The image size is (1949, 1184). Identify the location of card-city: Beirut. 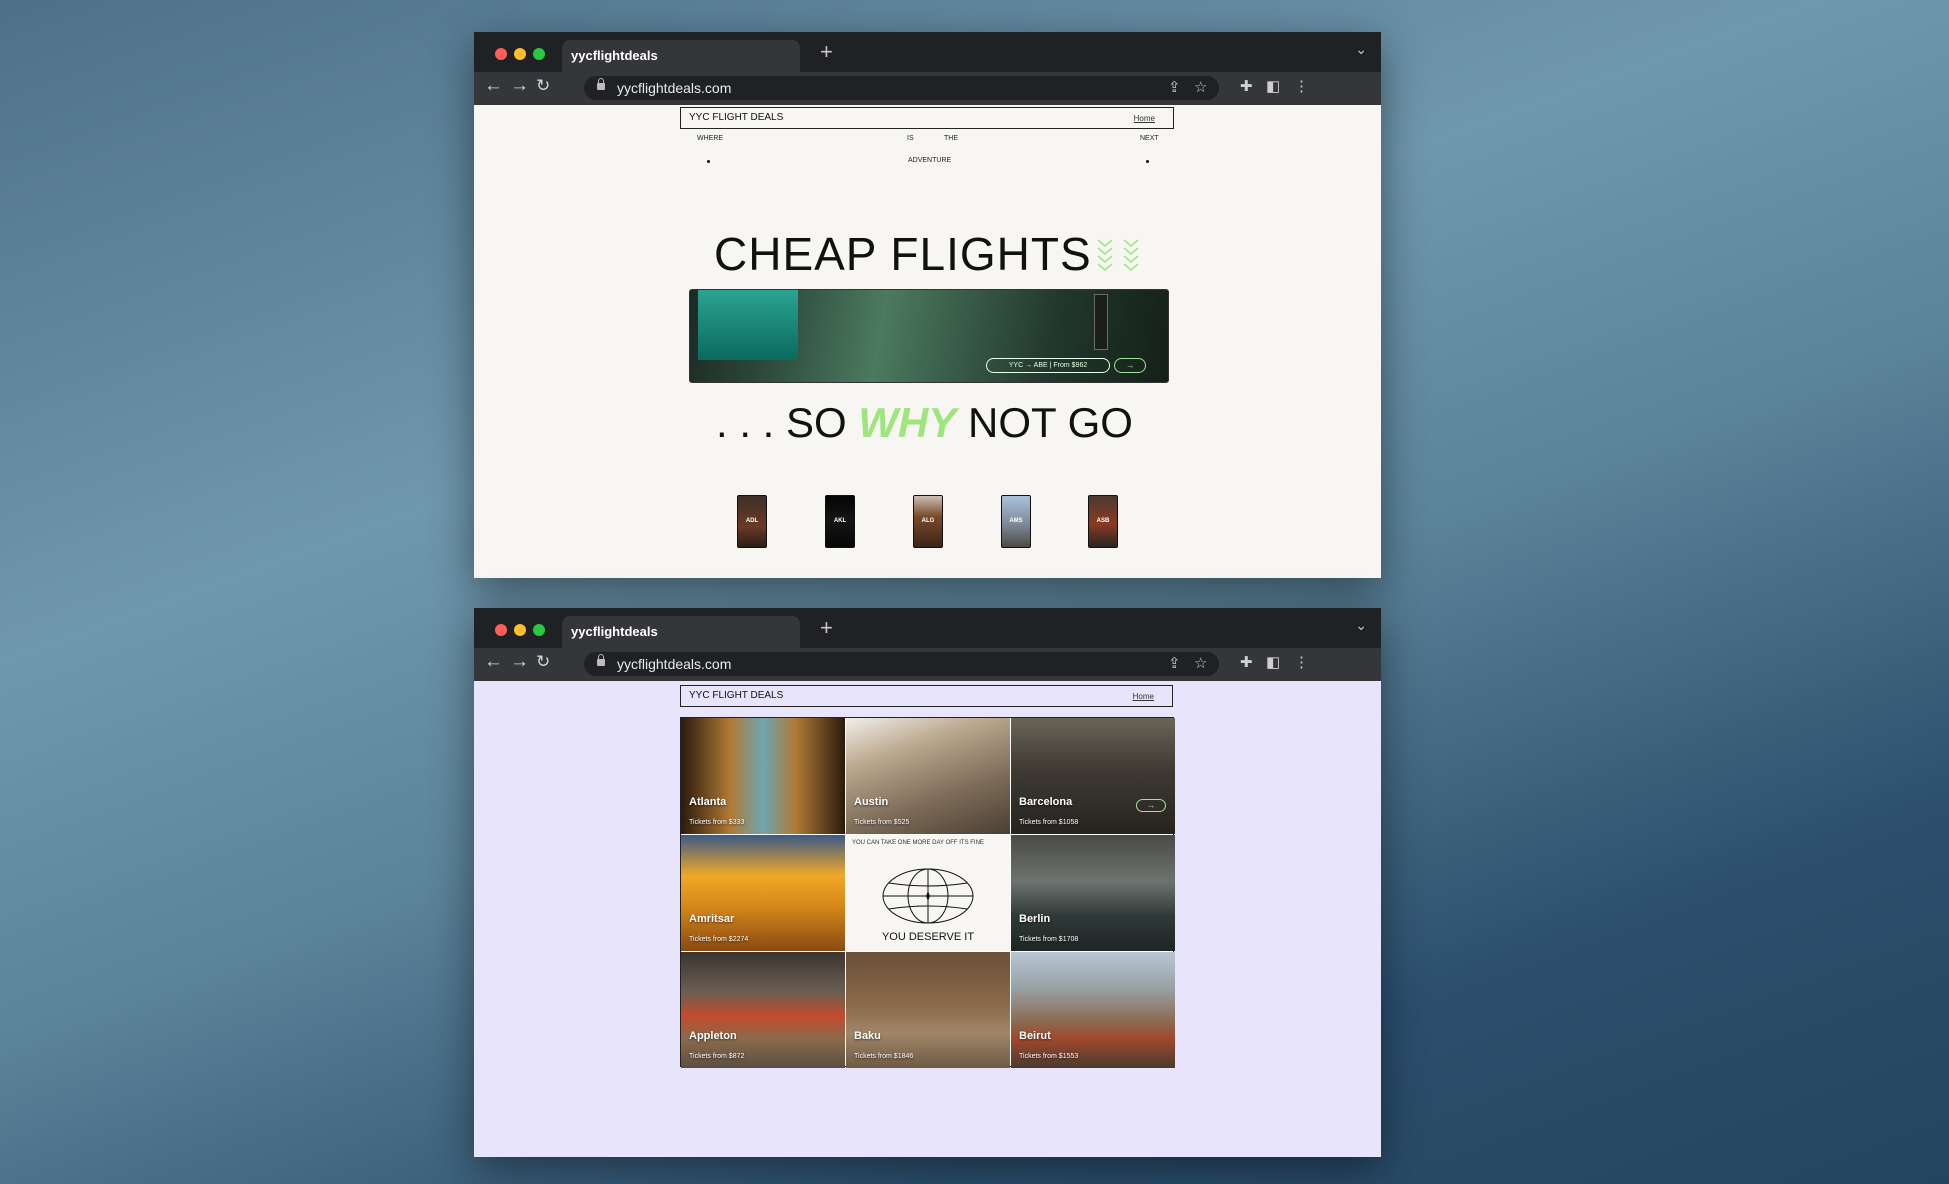
(1035, 1036).